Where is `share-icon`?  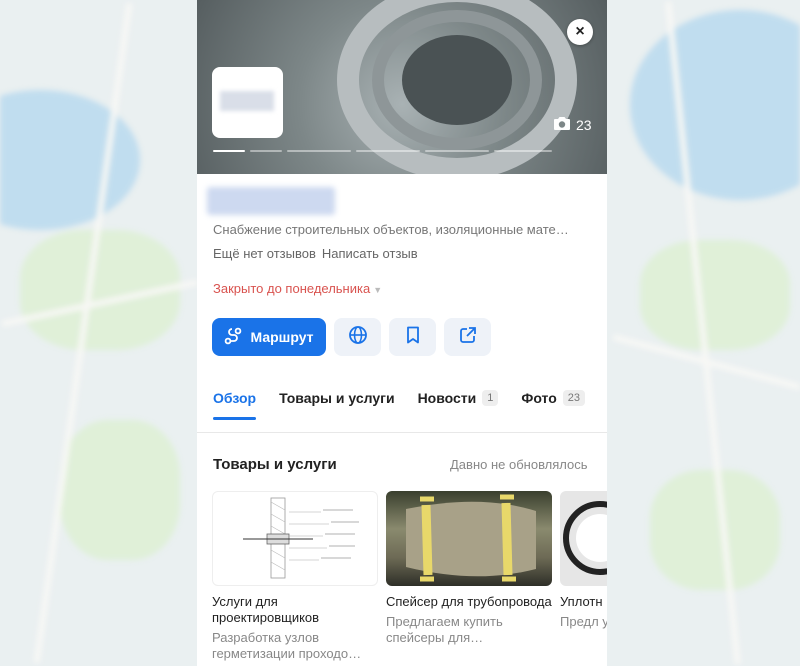
share-icon is located at coordinates (468, 337).